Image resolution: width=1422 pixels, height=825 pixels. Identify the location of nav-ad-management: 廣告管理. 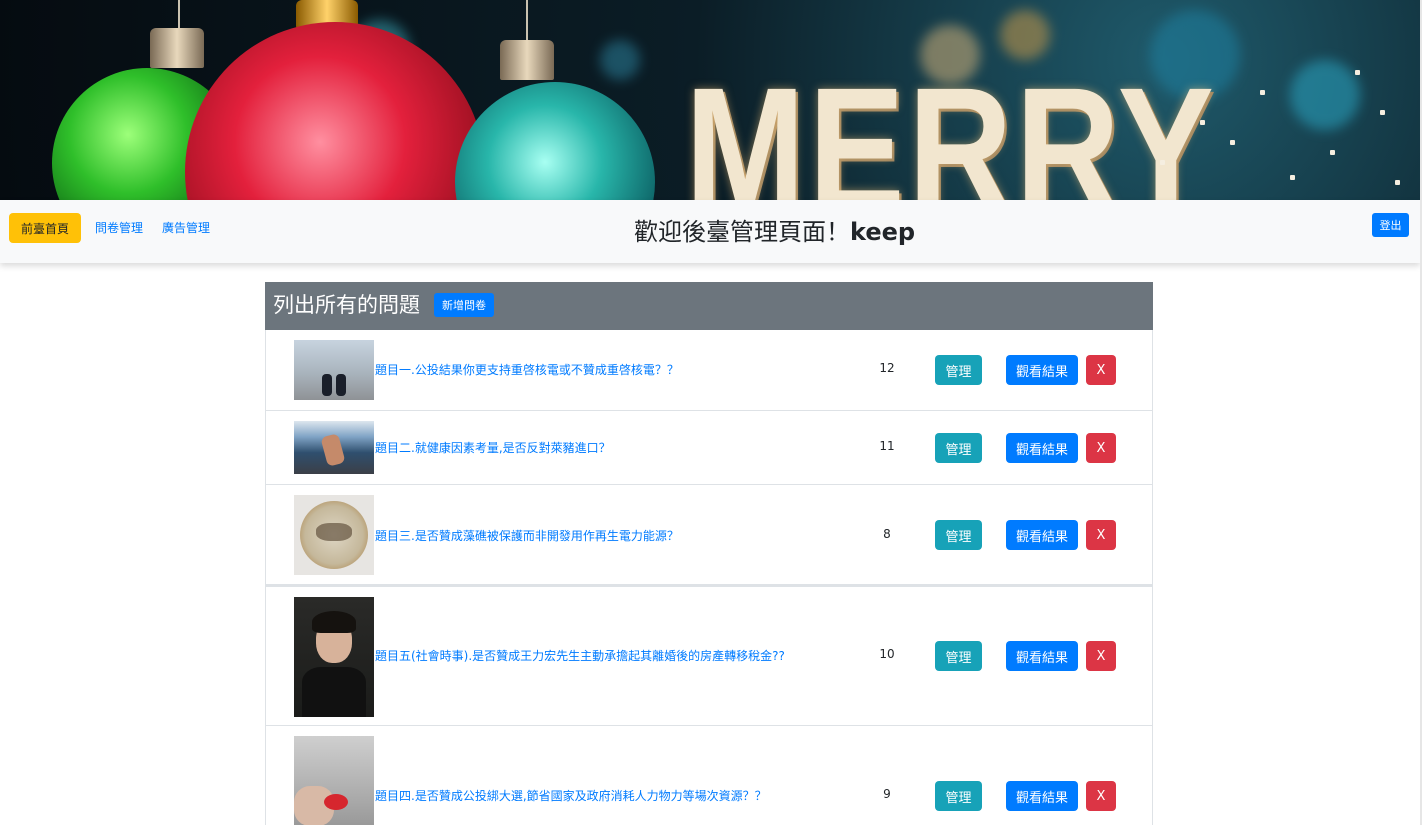
(186, 227).